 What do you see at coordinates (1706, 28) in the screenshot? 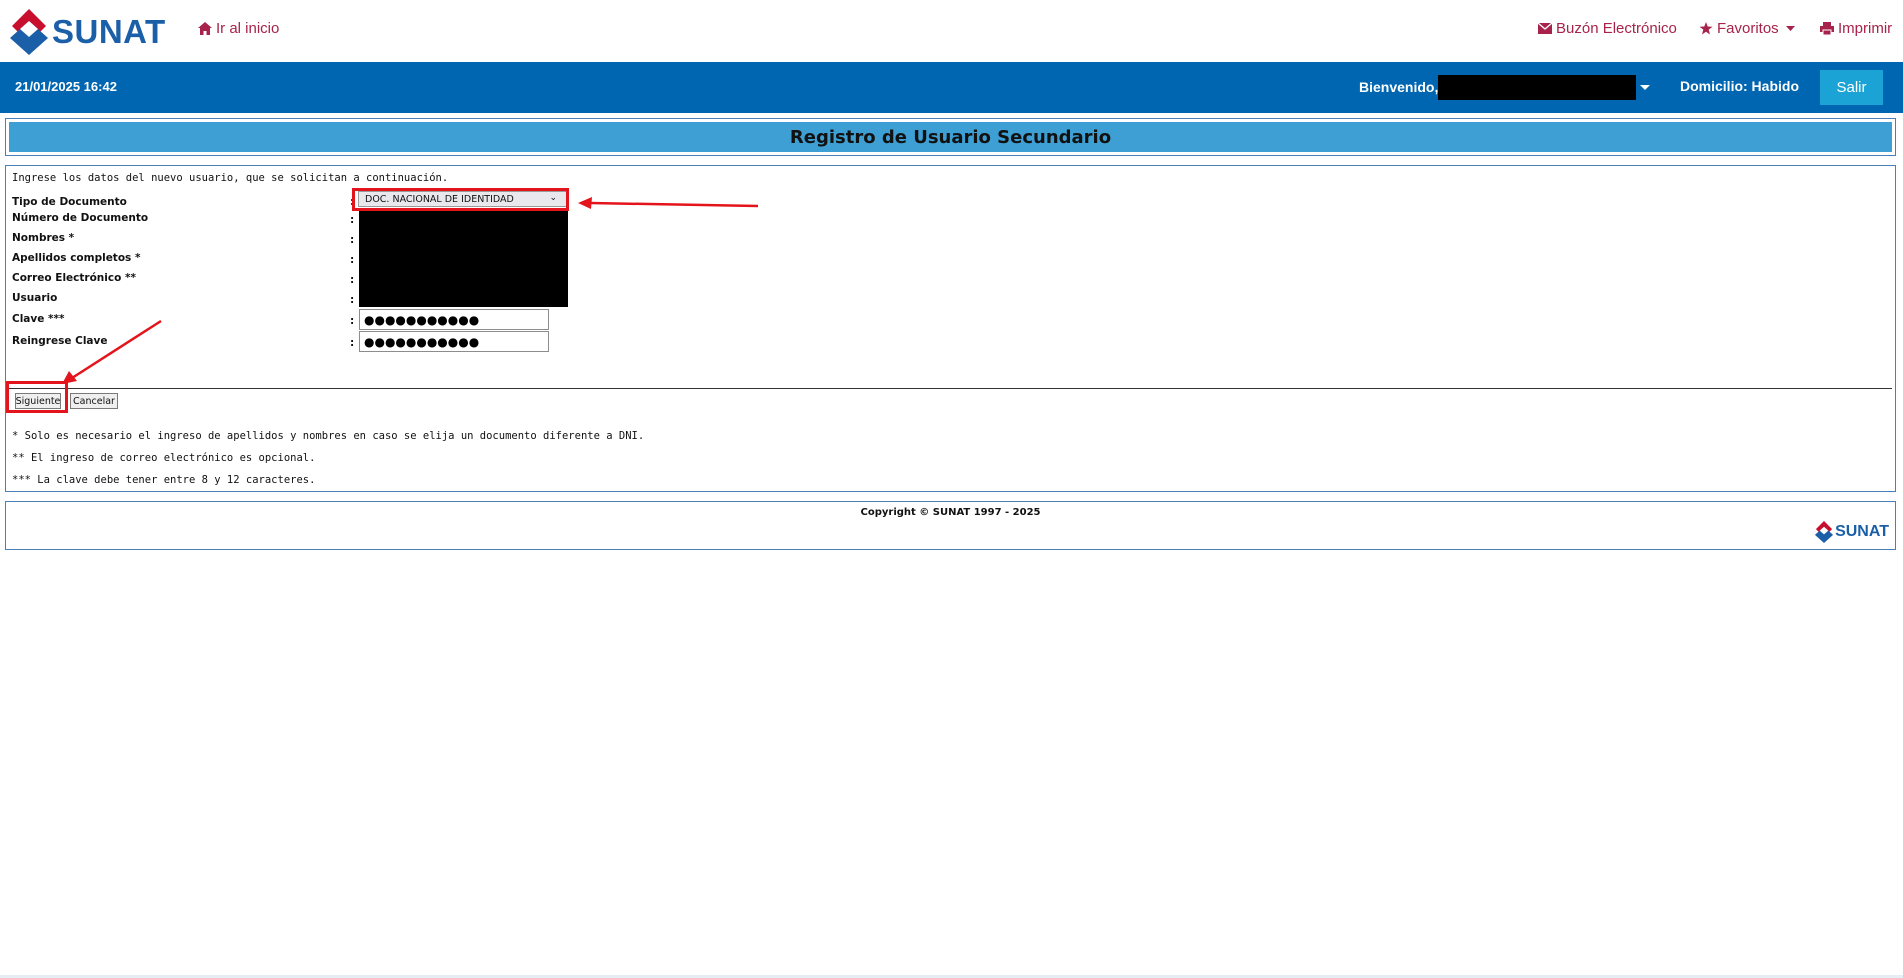
I see `star-icon` at bounding box center [1706, 28].